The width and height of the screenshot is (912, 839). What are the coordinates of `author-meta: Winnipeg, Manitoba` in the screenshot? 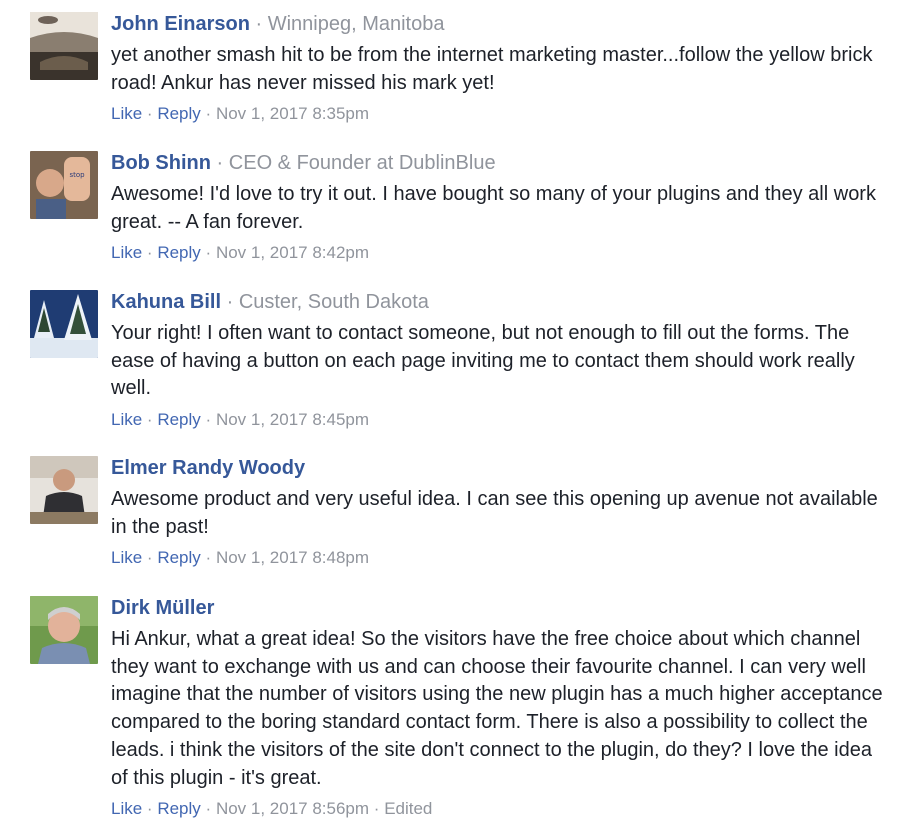 It's located at (356, 24).